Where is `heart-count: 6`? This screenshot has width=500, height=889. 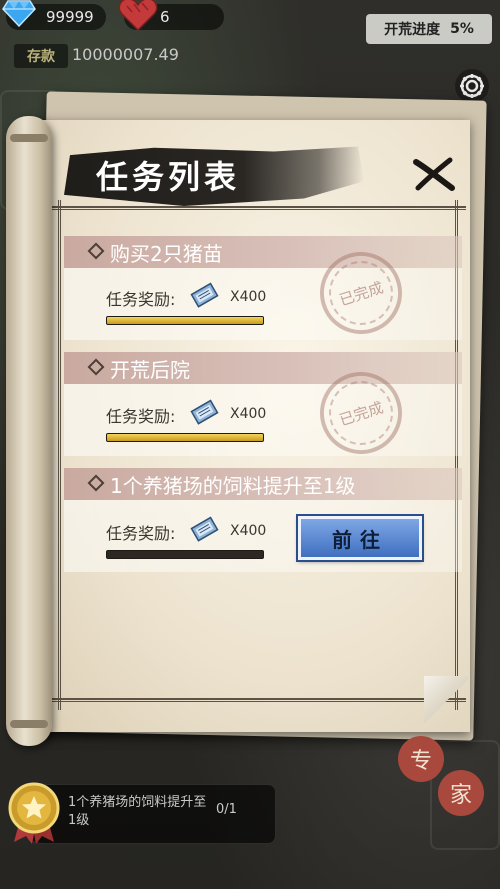 heart-count: 6 is located at coordinates (165, 17).